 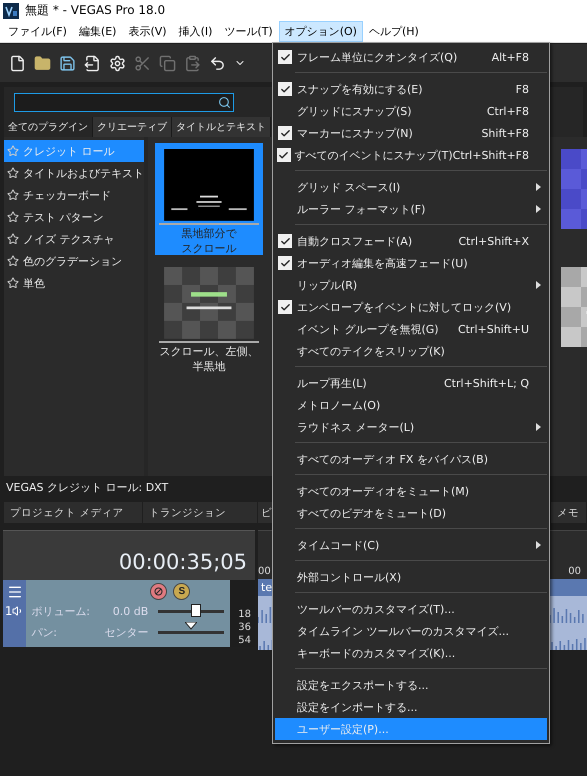 What do you see at coordinates (74, 283) in the screenshot?
I see `plugin-item: 単色` at bounding box center [74, 283].